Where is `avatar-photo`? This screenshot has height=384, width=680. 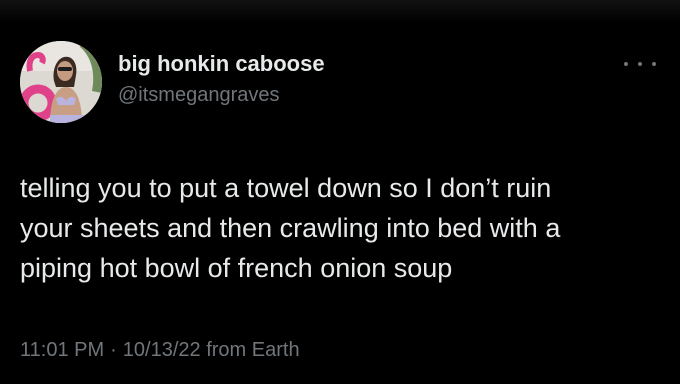
avatar-photo is located at coordinates (61, 82).